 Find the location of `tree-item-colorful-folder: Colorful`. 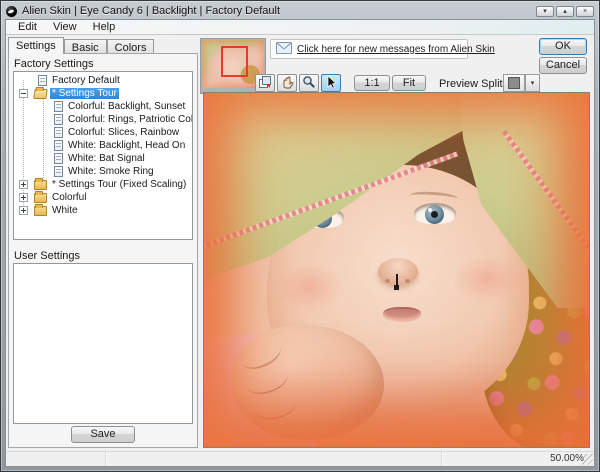

tree-item-colorful-folder: Colorful is located at coordinates (103, 197).